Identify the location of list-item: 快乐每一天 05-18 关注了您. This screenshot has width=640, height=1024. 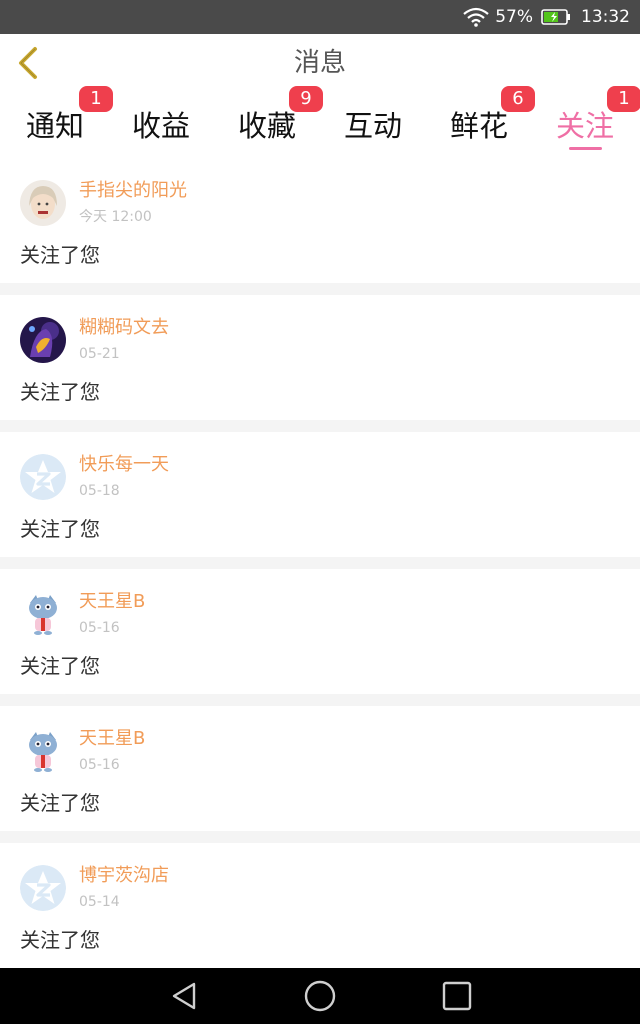
(320, 494).